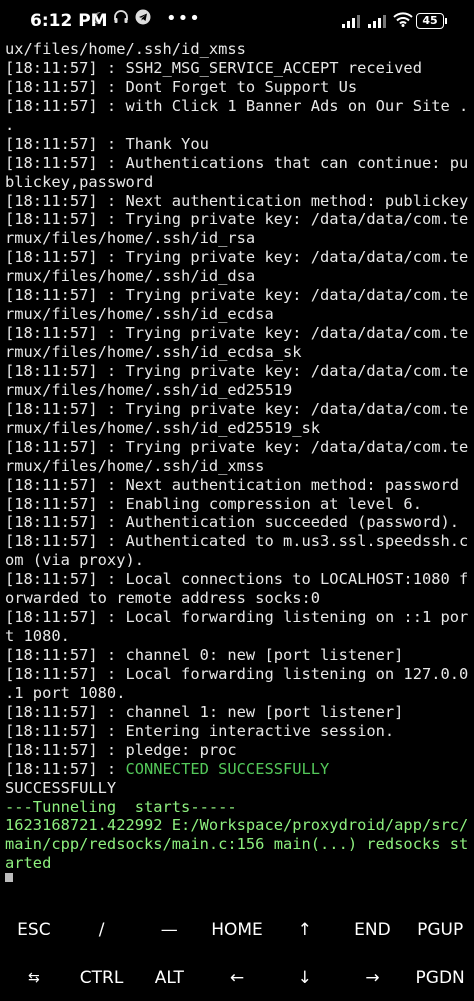 The height and width of the screenshot is (1001, 474). I want to click on terminal-line: orwarded to remote address socks:0, so click(238, 598).